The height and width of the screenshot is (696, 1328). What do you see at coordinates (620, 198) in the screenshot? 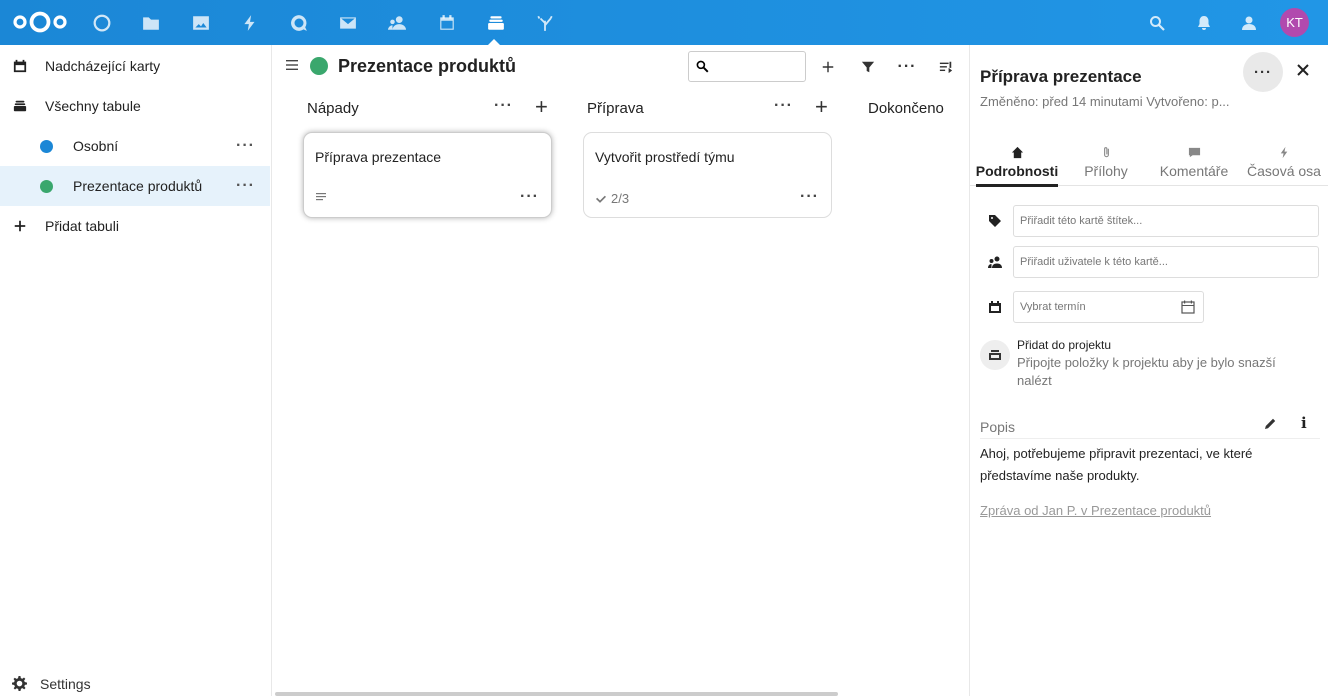
I see `checklist-count: 2/3` at bounding box center [620, 198].